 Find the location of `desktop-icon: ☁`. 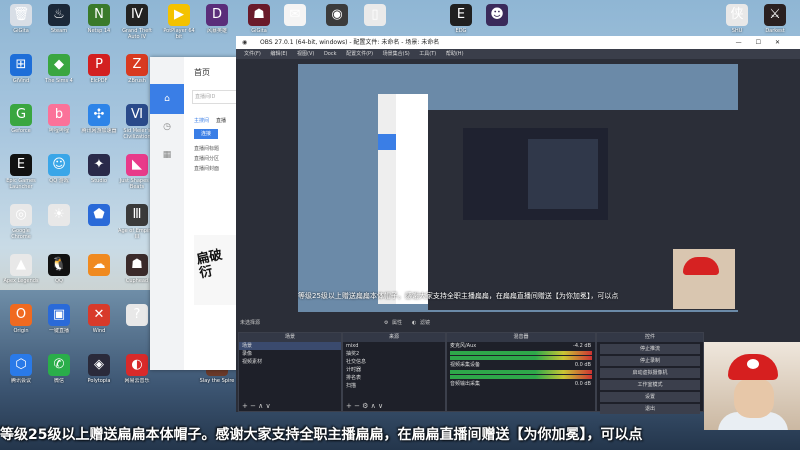

desktop-icon: ☁ is located at coordinates (99, 272).